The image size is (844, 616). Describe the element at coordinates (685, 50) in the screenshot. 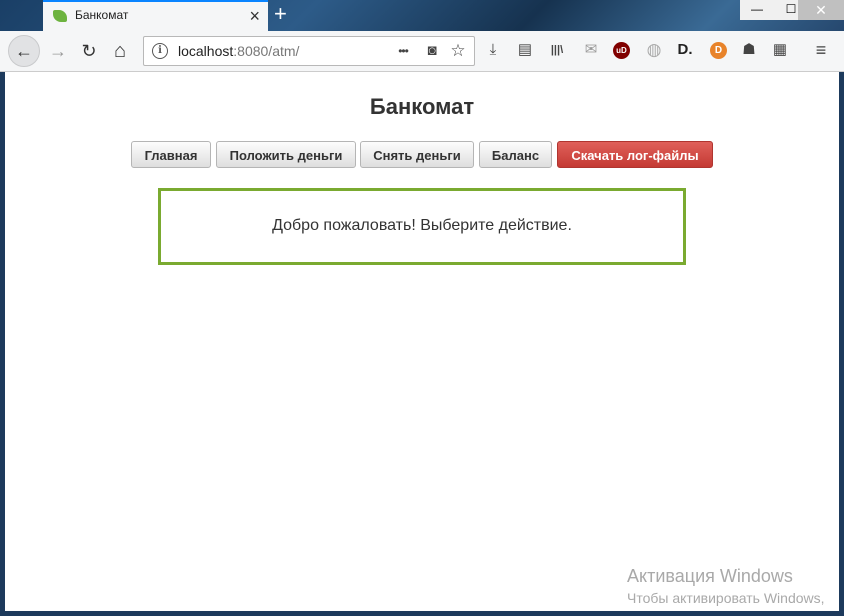

I see `d-extension-icon: D.` at that location.